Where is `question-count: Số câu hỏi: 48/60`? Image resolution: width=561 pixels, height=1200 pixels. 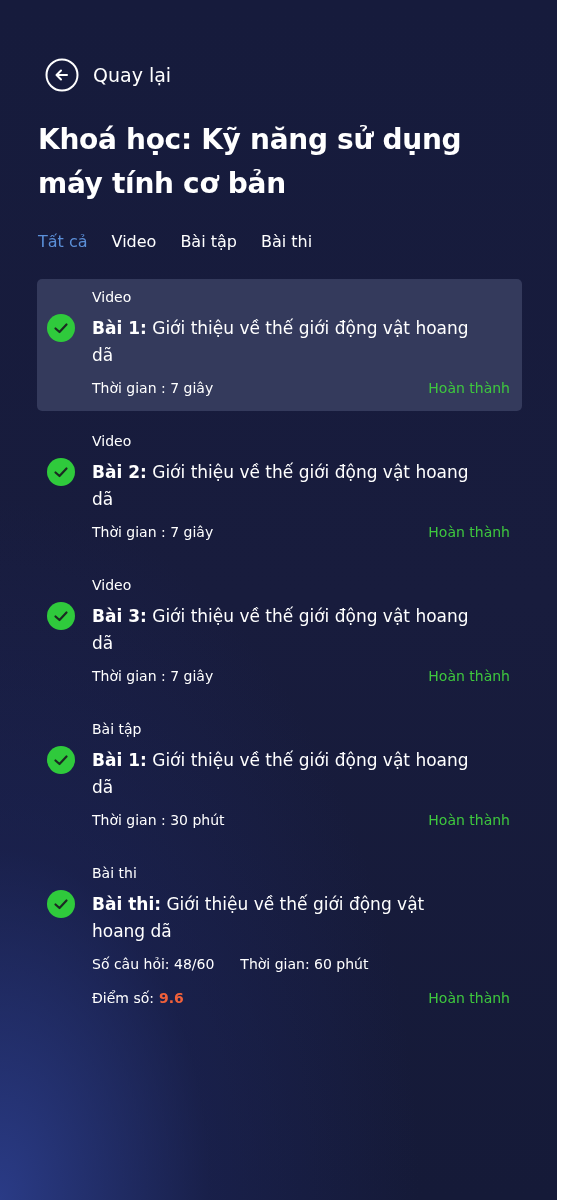 question-count: Số câu hỏi: 48/60 is located at coordinates (153, 964).